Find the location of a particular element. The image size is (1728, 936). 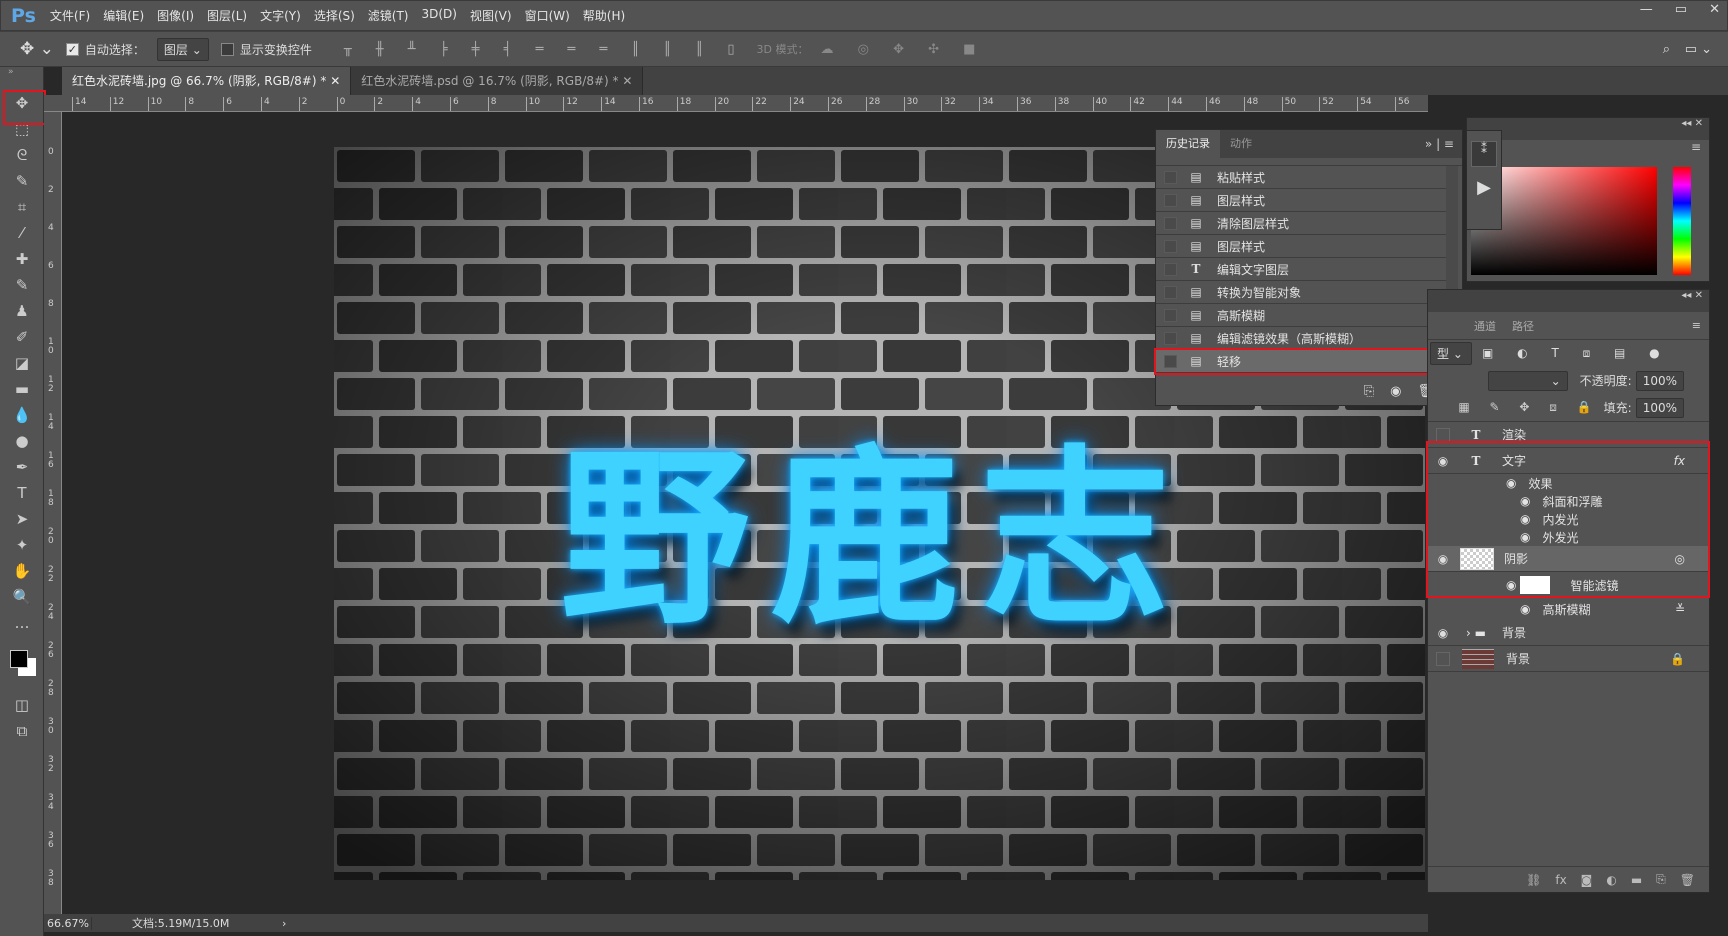

delete-layer-icon: 🗑 is located at coordinates (1687, 880).